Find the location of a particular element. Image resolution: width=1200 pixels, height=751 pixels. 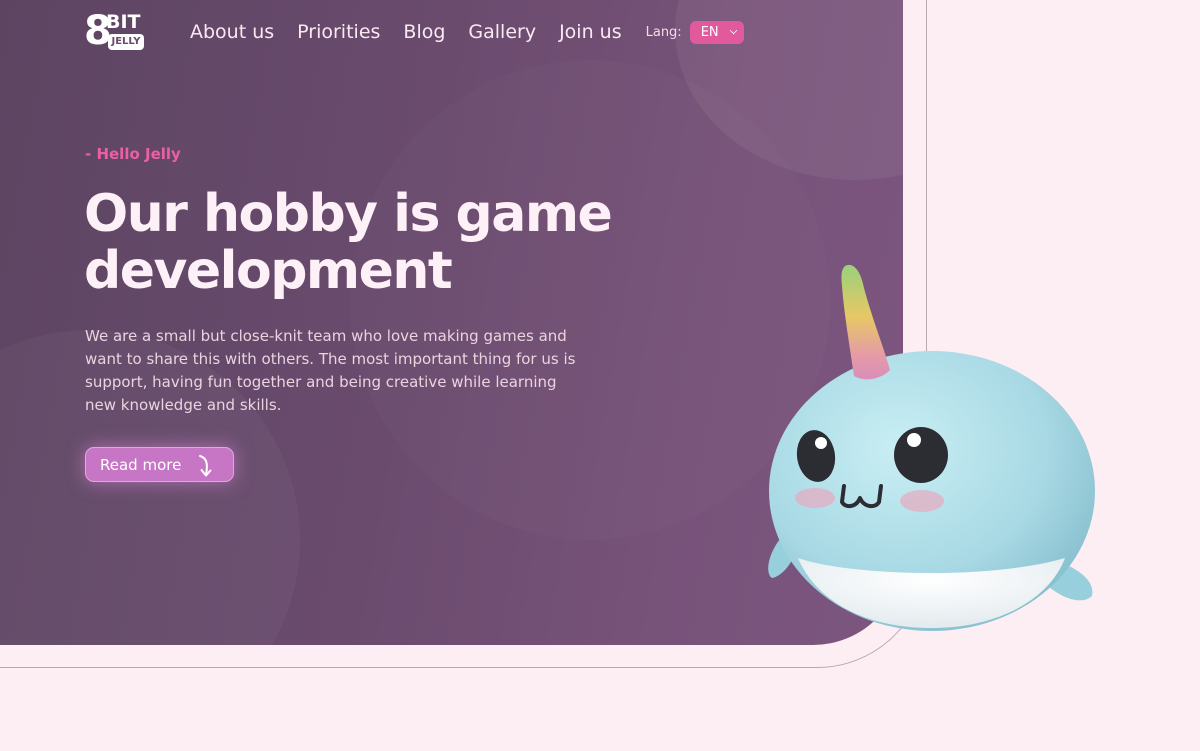

language-select: EN is located at coordinates (716, 32).